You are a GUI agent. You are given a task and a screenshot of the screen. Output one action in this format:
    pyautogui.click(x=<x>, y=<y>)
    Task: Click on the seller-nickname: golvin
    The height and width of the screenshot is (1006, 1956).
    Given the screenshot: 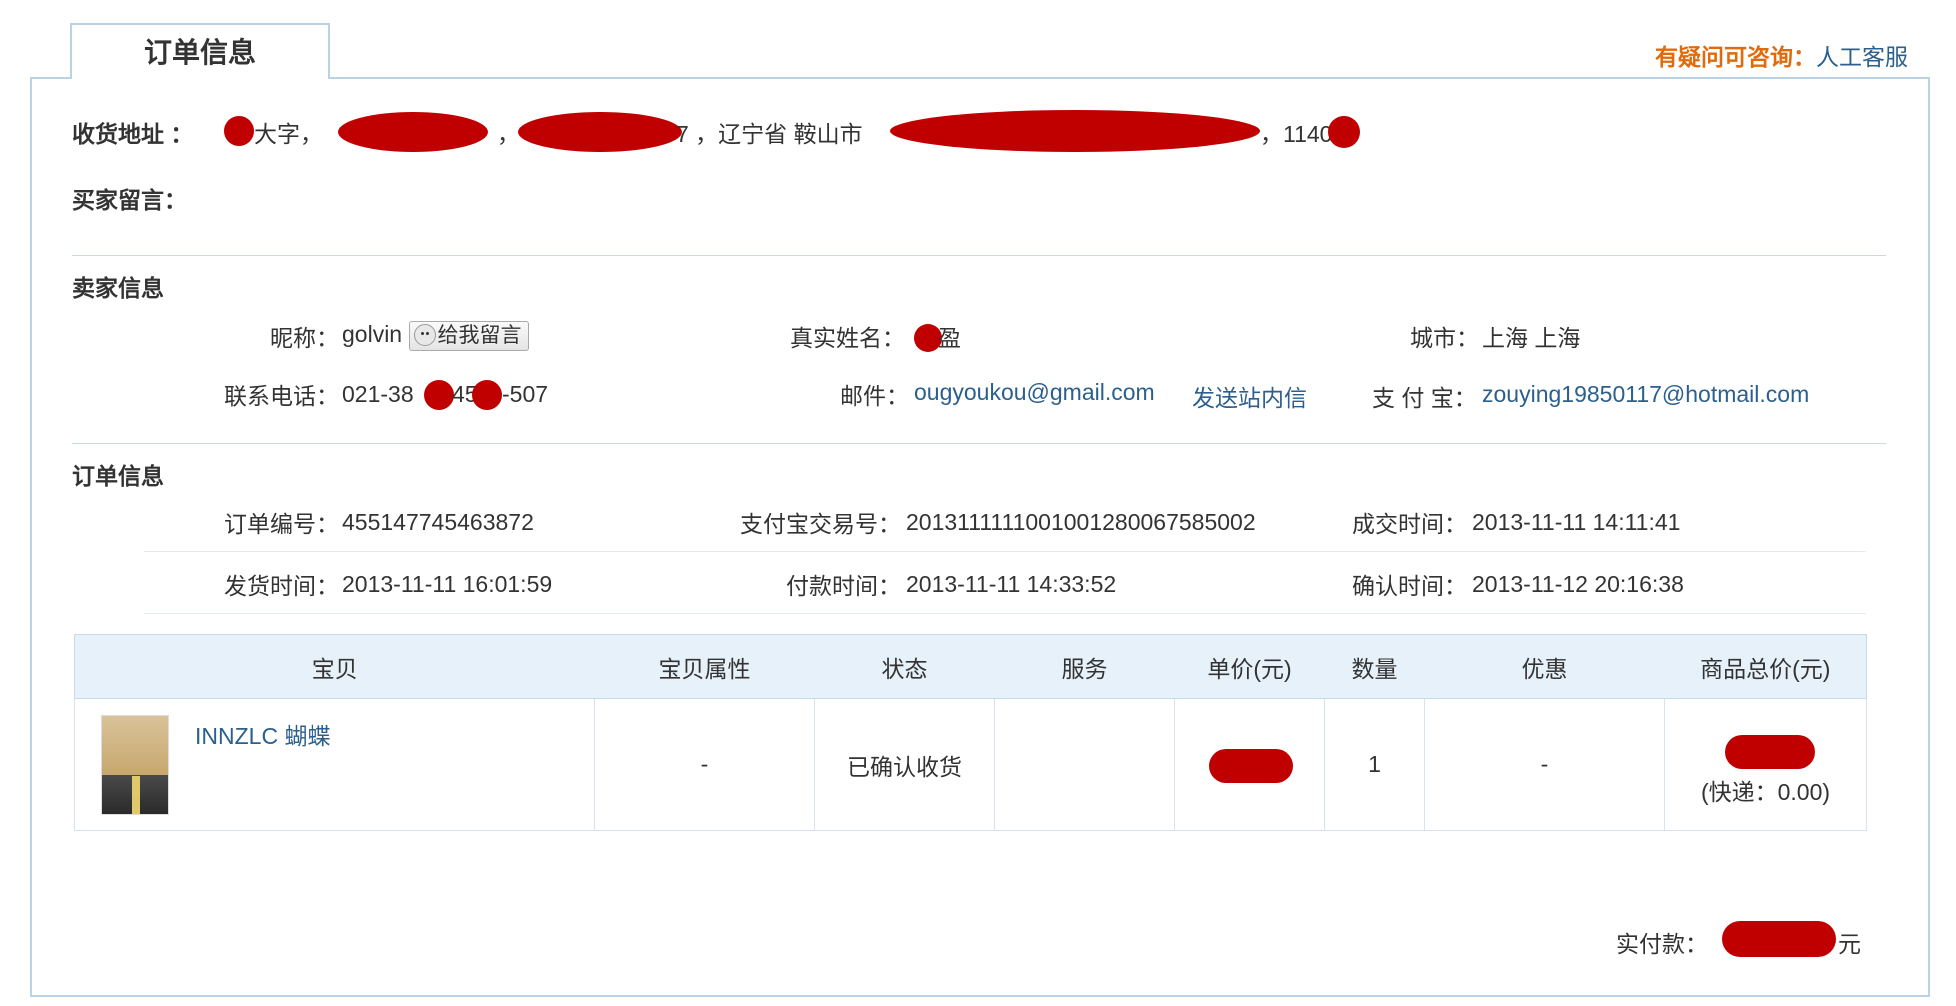 What is the action you would take?
    pyautogui.click(x=372, y=334)
    